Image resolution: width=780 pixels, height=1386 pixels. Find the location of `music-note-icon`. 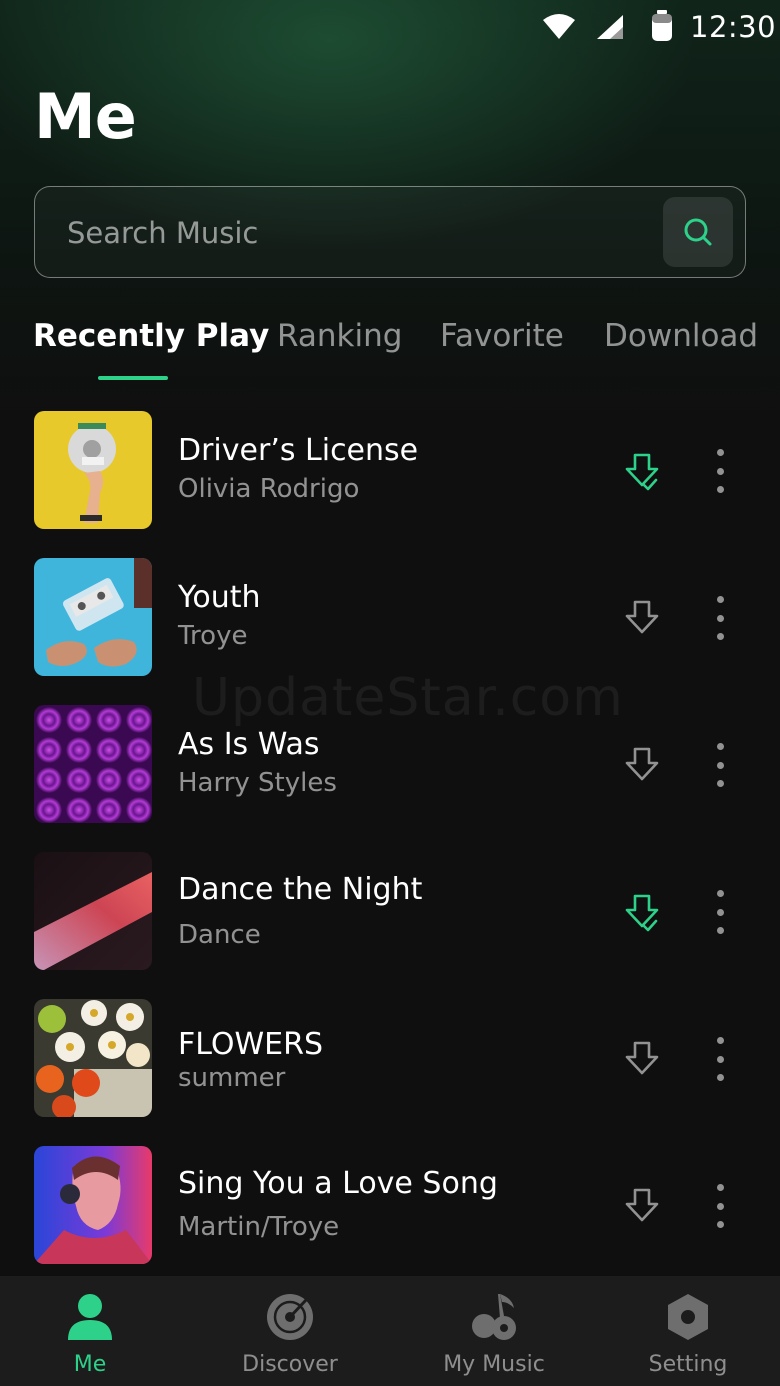

music-note-icon is located at coordinates (494, 1317).